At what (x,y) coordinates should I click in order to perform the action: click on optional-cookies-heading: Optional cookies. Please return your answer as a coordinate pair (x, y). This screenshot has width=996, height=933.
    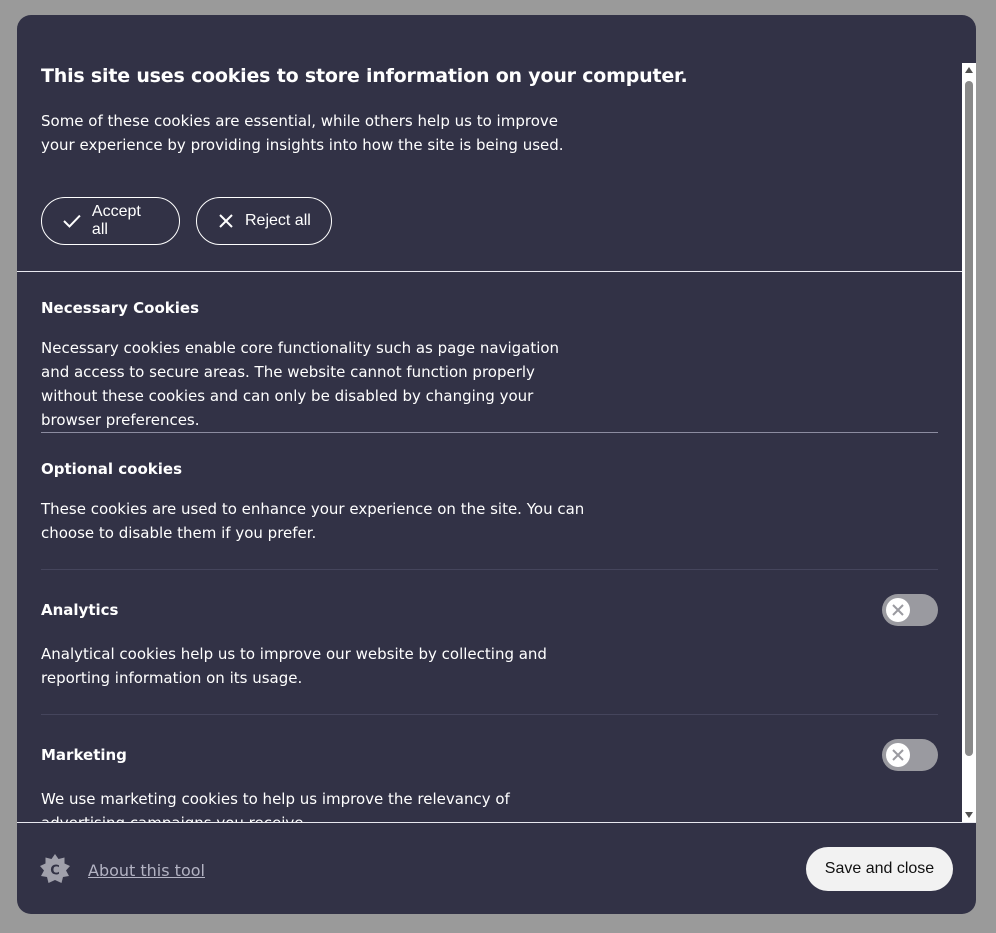
    Looking at the image, I should click on (111, 469).